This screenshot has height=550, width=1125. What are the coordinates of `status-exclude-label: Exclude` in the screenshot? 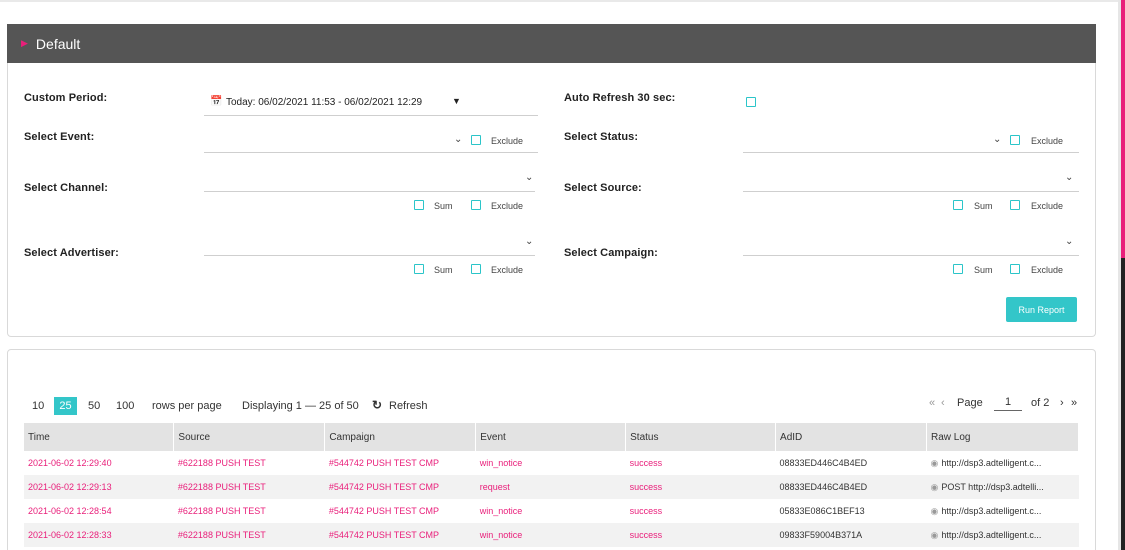 It's located at (1047, 141).